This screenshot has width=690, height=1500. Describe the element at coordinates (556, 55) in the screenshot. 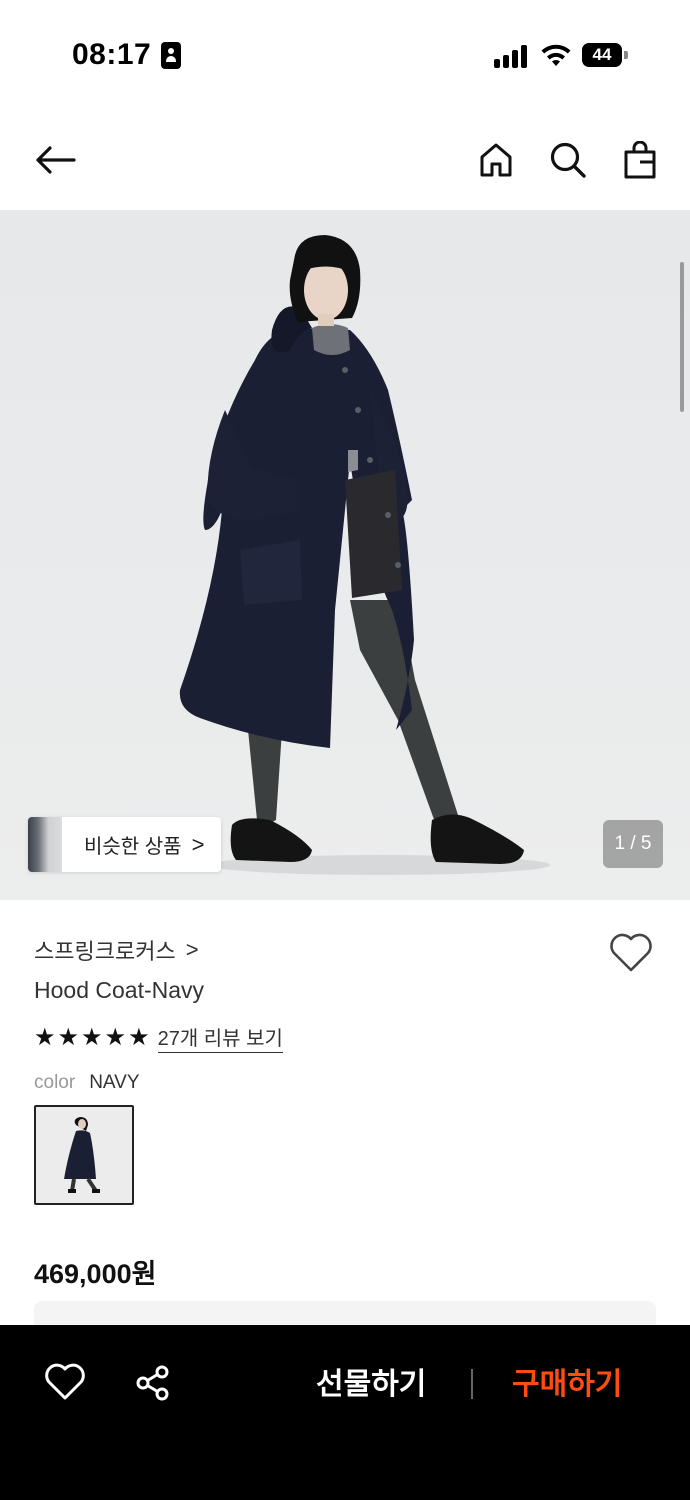

I see `wifi-icon` at that location.